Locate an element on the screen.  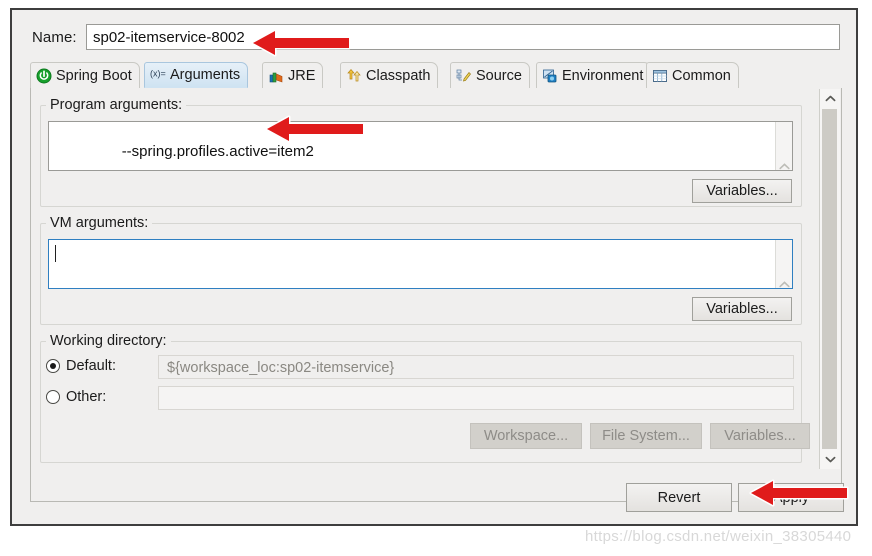
vm-arguments-scrollbar is located at coordinates (783, 264).